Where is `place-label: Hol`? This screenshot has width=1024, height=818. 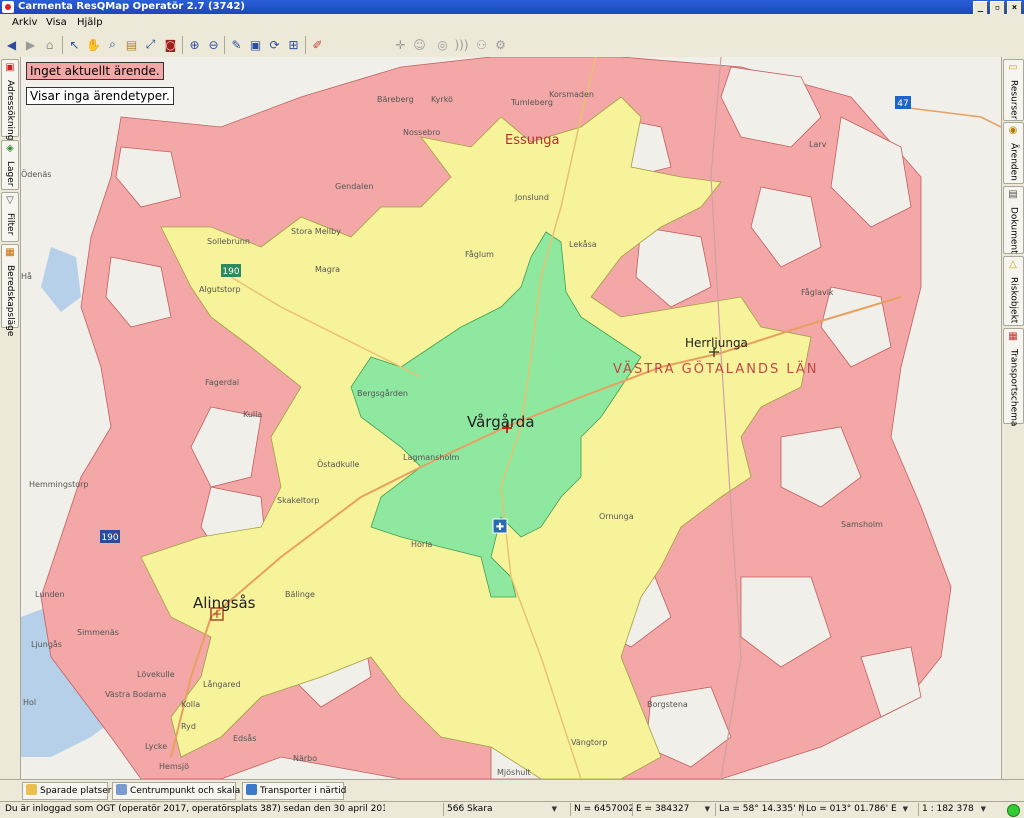
place-label: Hol is located at coordinates (29, 702).